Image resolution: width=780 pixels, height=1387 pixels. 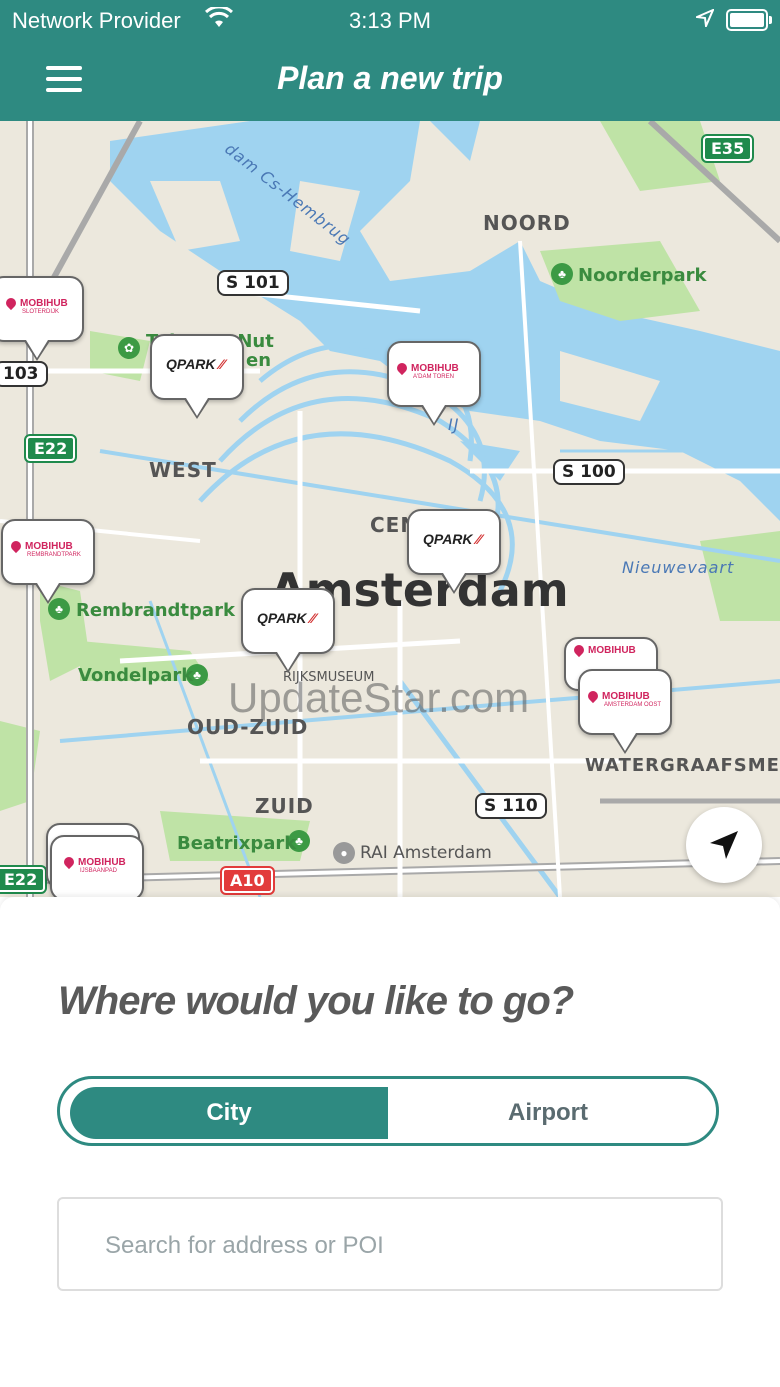 What do you see at coordinates (379, 697) in the screenshot?
I see `watermark: UpdateStar.com` at bounding box center [379, 697].